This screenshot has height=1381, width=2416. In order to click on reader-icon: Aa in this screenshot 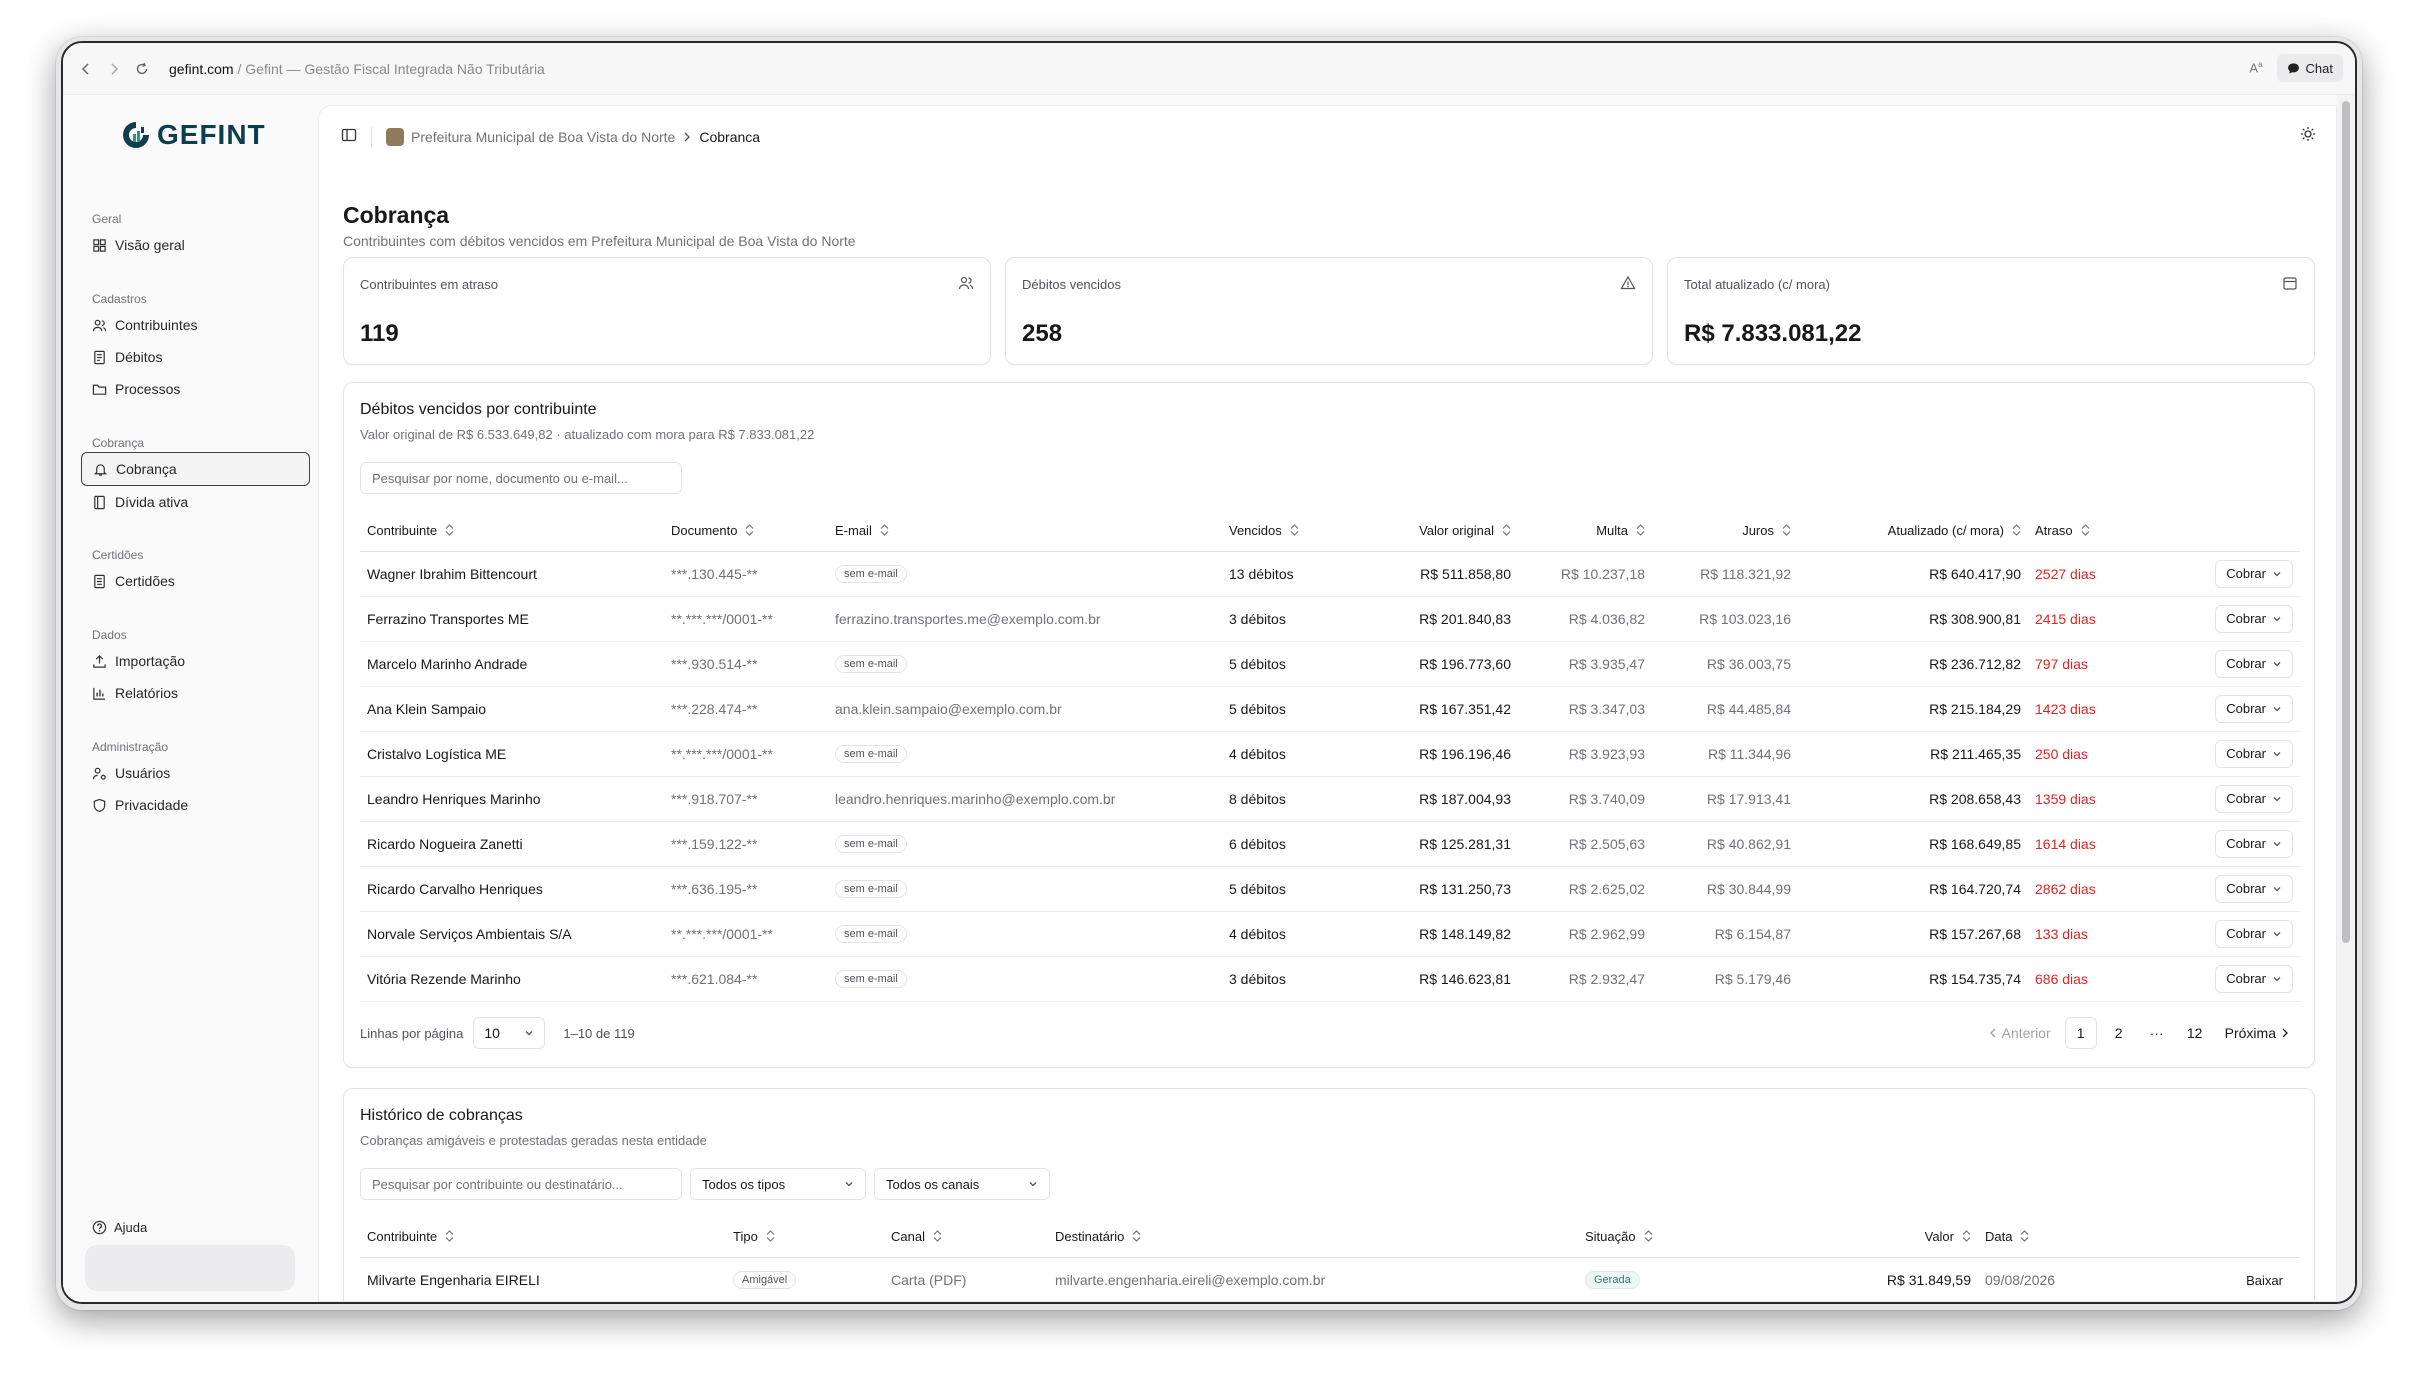, I will do `click(2255, 67)`.